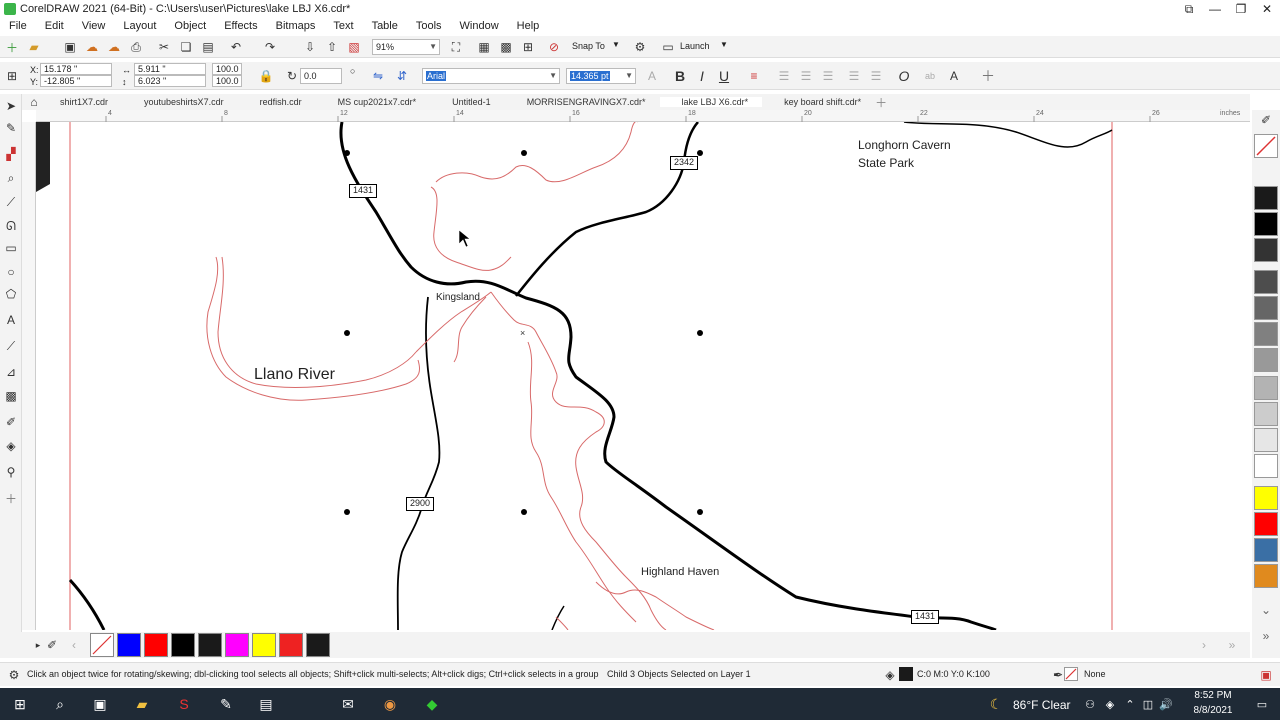  What do you see at coordinates (11, 446) in the screenshot?
I see `interactive-fill-icon: ◈` at bounding box center [11, 446].